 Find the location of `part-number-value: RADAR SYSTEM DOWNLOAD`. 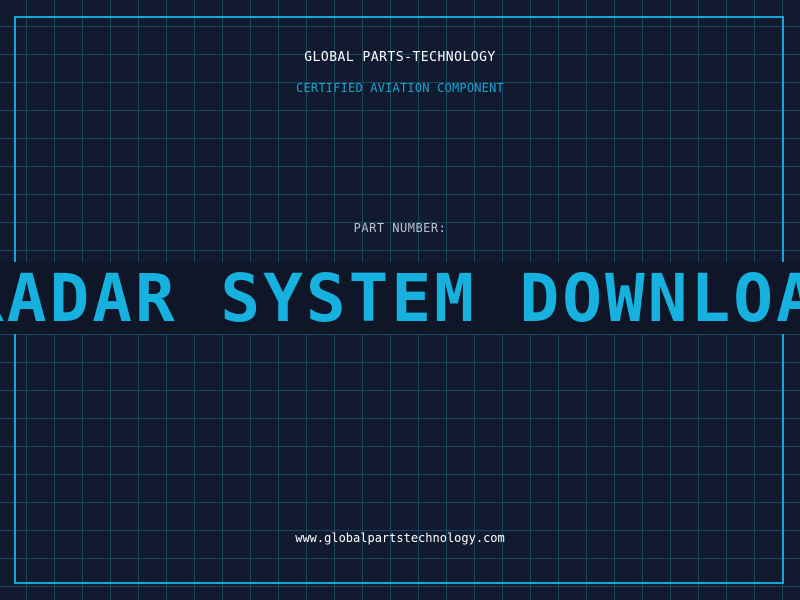

part-number-value: RADAR SYSTEM DOWNLOAD is located at coordinates (400, 298).